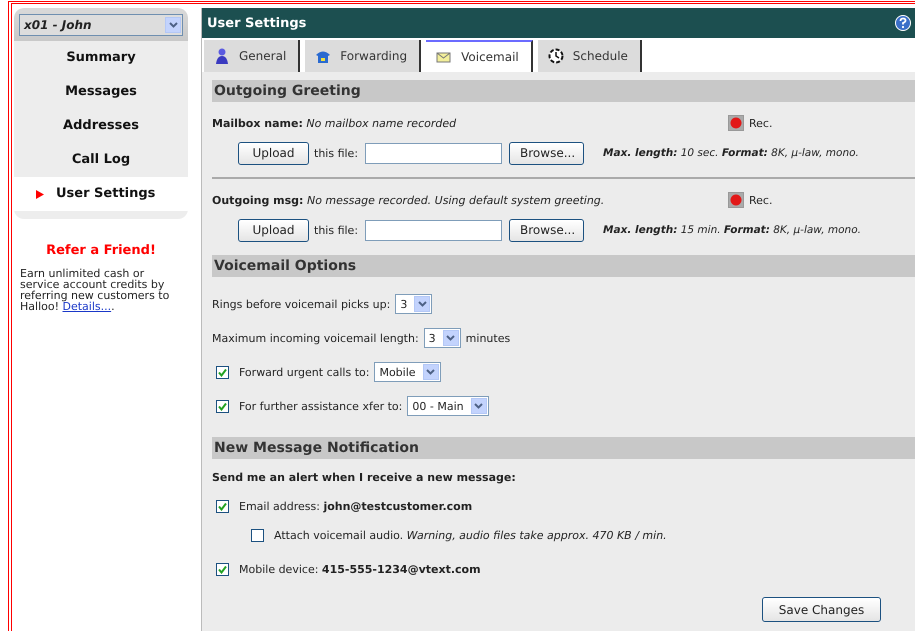  Describe the element at coordinates (903, 23) in the screenshot. I see `help-icon` at that location.